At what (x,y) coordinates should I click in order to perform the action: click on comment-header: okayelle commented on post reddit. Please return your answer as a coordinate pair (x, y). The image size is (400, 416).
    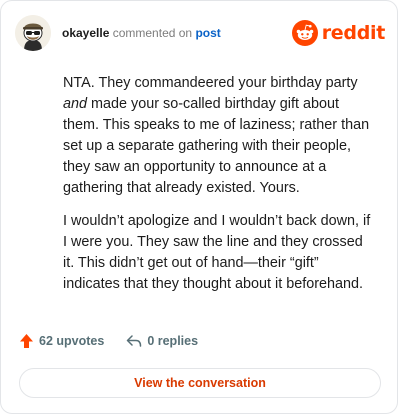
    Looking at the image, I should click on (200, 33).